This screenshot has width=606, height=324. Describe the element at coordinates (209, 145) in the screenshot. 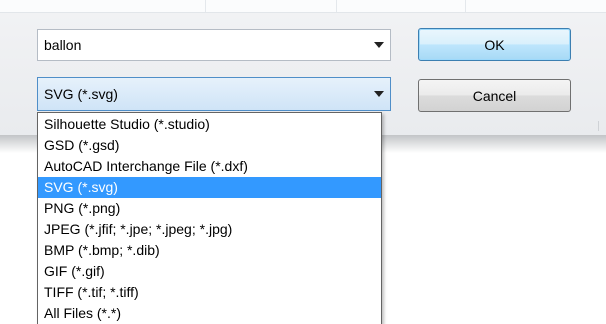

I see `file-type-option: GSD (*.gsd)` at that location.